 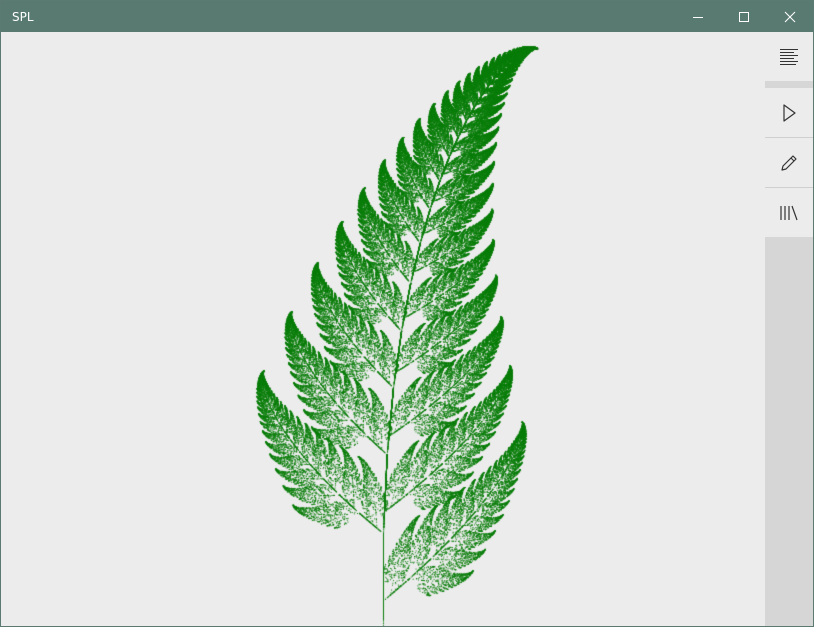 I want to click on window-title: SPL, so click(x=23, y=17).